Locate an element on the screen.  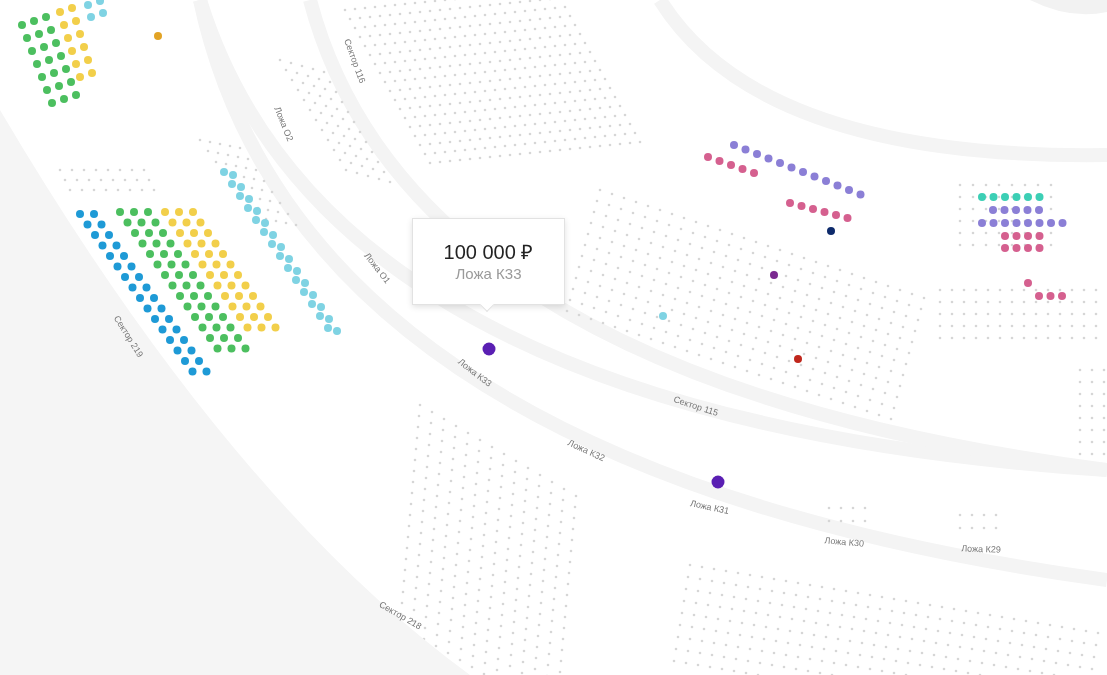
section-label: Сектор 116 is located at coordinates (355, 61).